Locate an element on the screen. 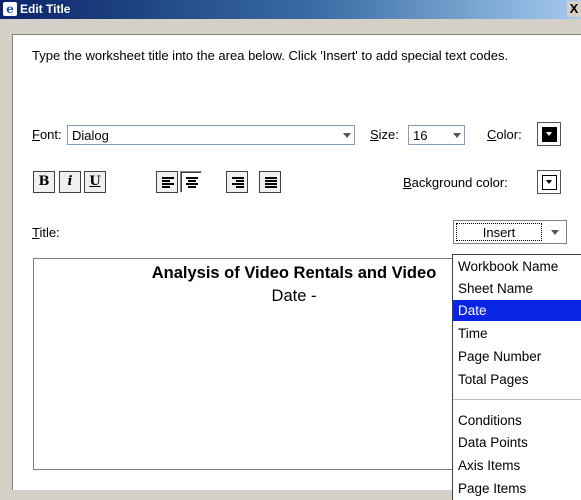  title-bar: e Edit Title X is located at coordinates (290, 9).